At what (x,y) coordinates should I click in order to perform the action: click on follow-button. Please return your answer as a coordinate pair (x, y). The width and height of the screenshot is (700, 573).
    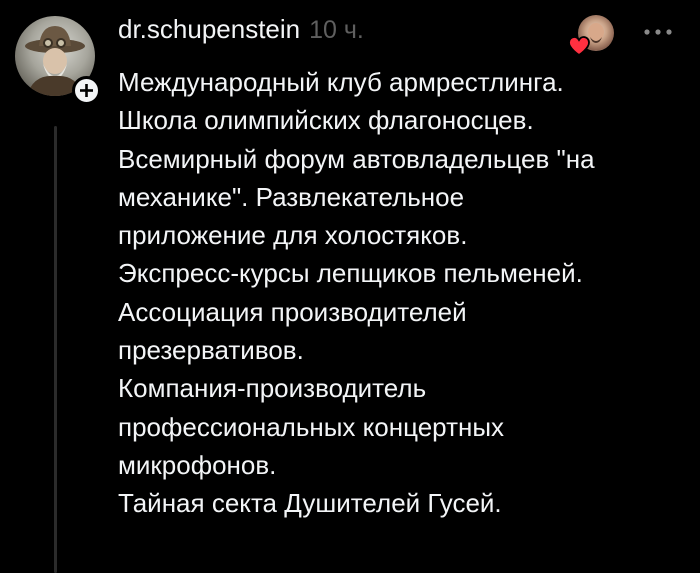
    Looking at the image, I should click on (86, 90).